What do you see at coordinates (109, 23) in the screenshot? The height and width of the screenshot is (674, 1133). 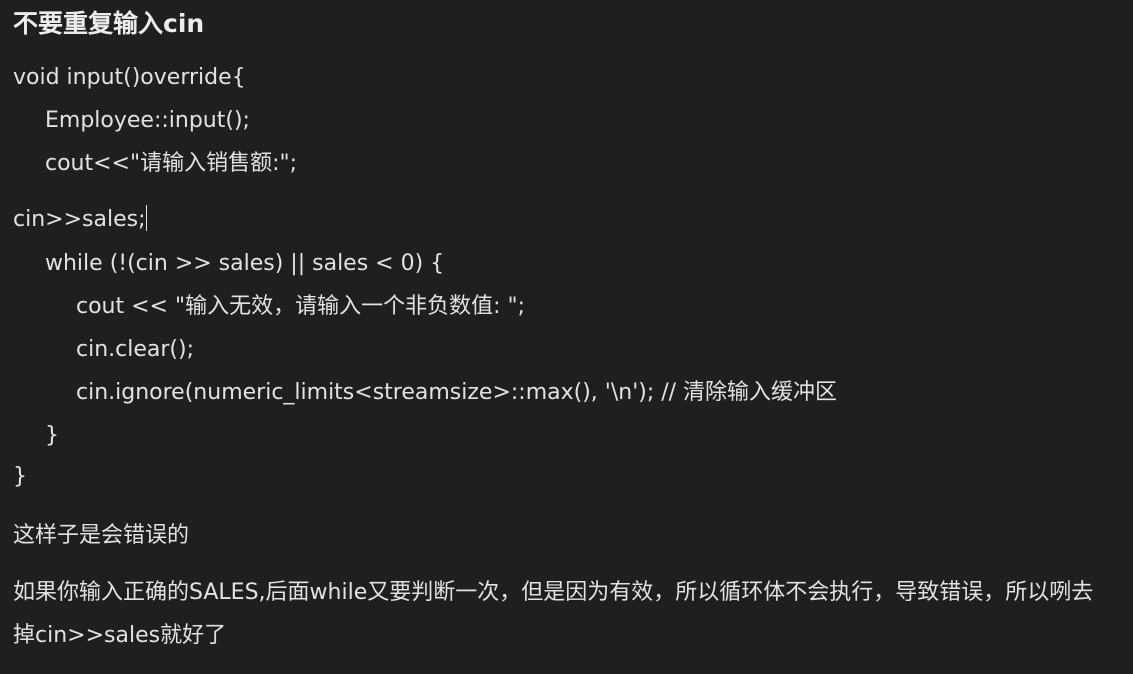 I see `heading: 不要重复输入cin` at bounding box center [109, 23].